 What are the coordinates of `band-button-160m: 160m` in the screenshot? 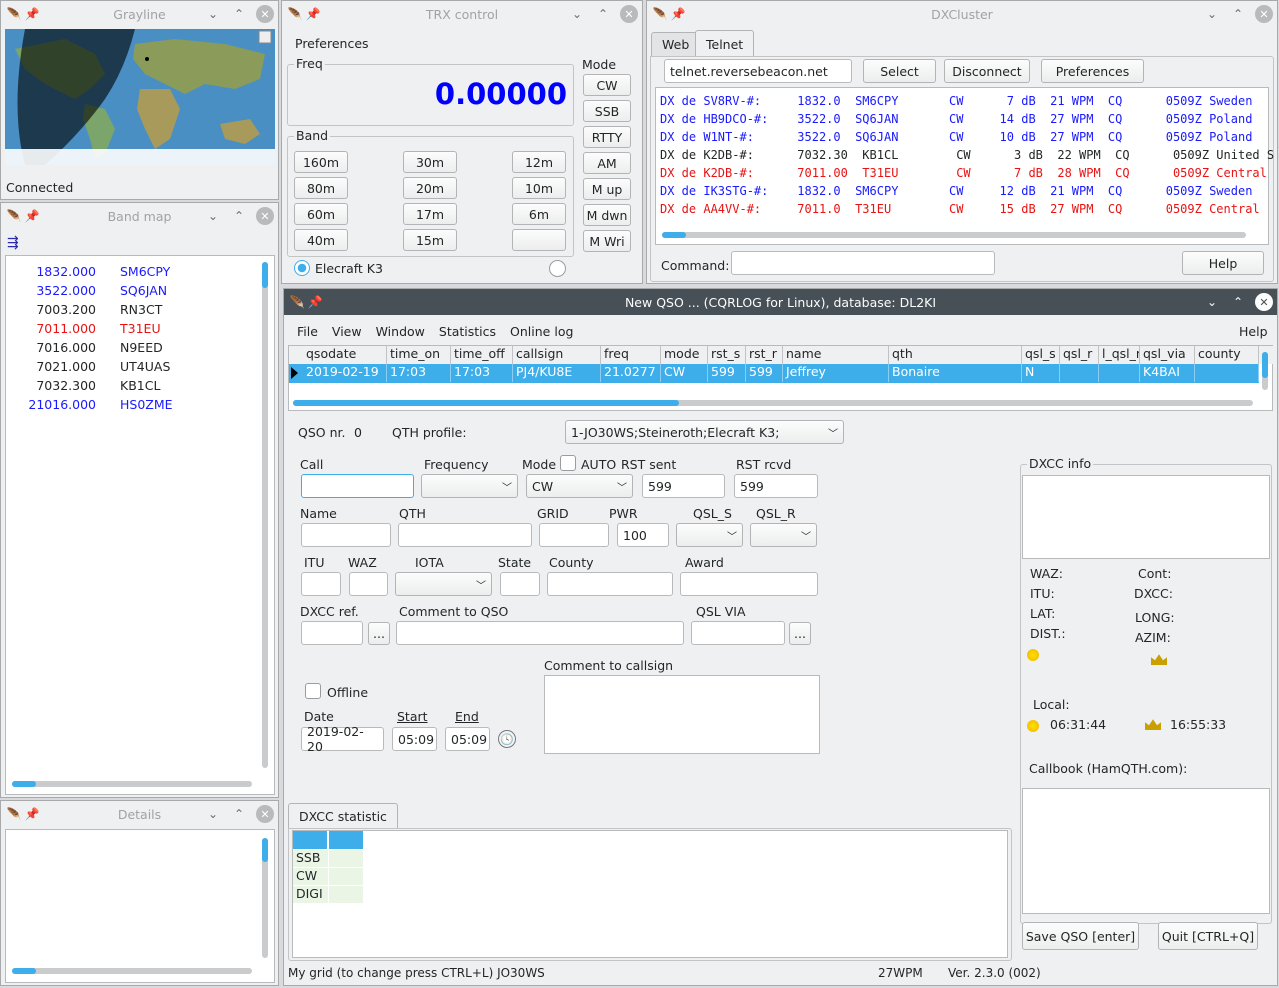 It's located at (321, 162).